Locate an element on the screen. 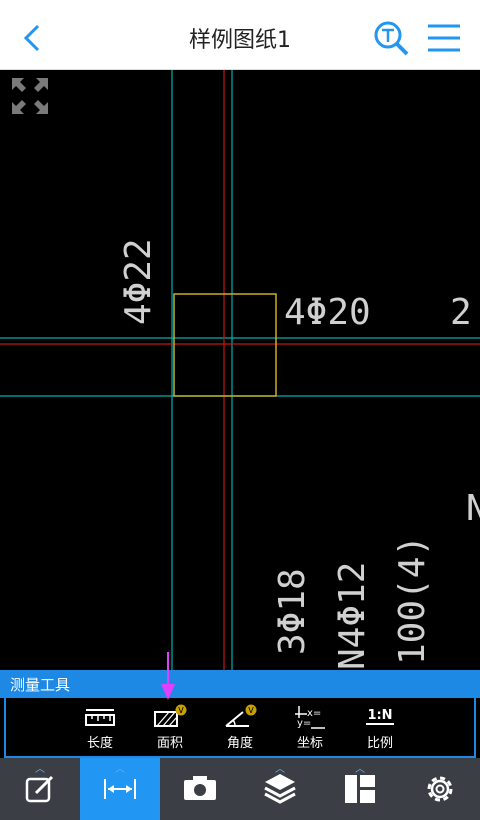 This screenshot has height=820, width=480. measure-icon is located at coordinates (120, 789).